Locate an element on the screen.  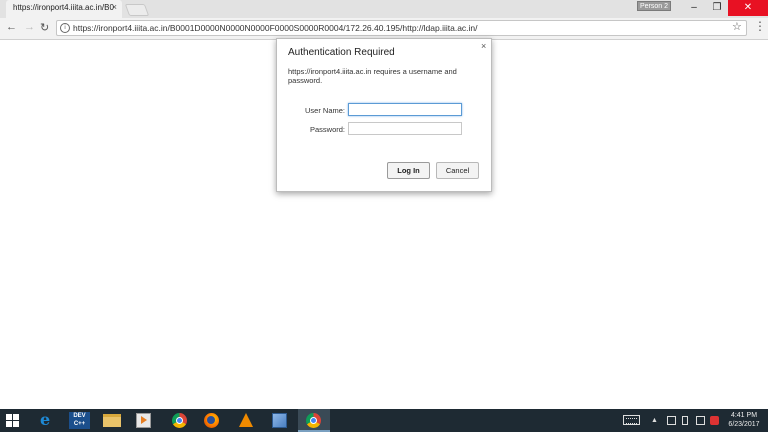
back-icon: ← is located at coordinates (11, 27).